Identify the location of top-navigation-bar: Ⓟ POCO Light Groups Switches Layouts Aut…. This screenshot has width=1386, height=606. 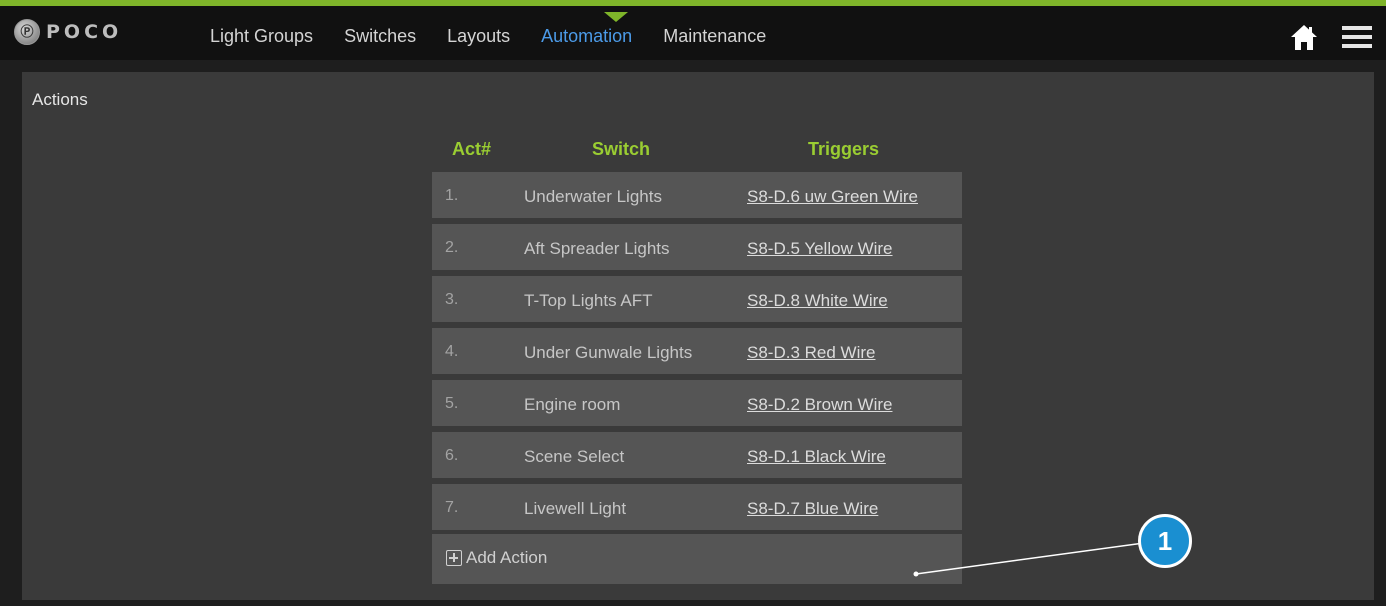
(693, 30).